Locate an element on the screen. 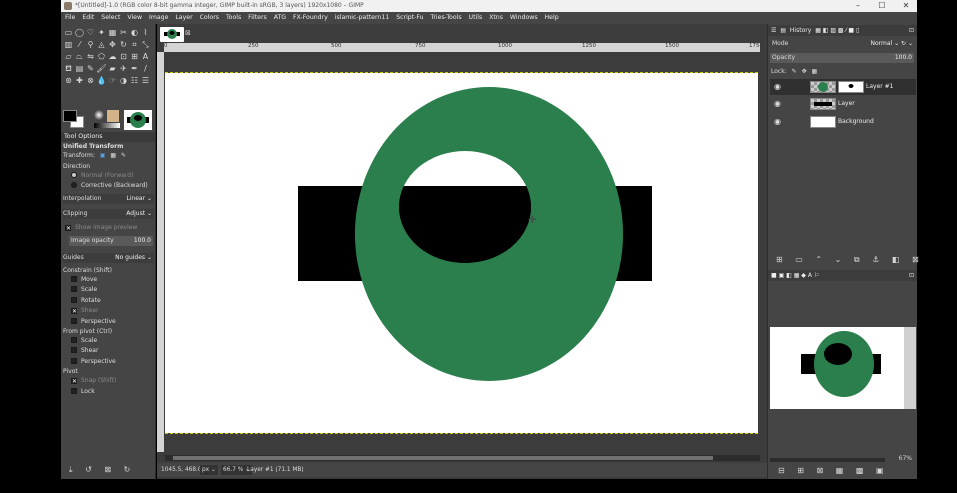 The width and height of the screenshot is (957, 493). close-tab-icon: ⊠ is located at coordinates (188, 33).